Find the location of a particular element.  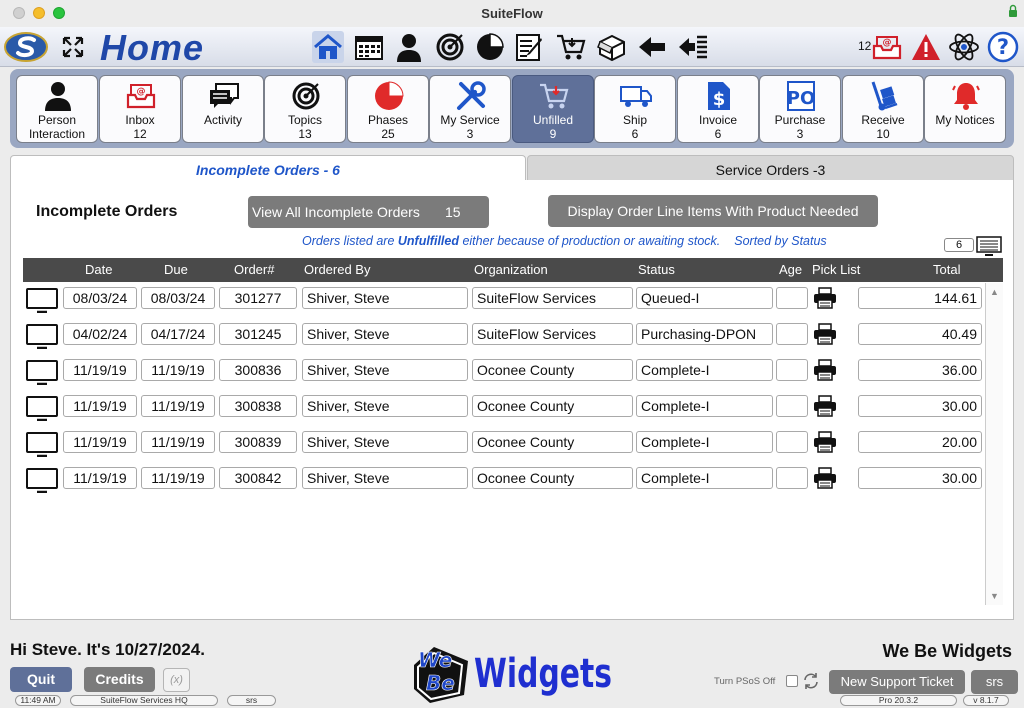

cell-total: 40.49 is located at coordinates (920, 334).